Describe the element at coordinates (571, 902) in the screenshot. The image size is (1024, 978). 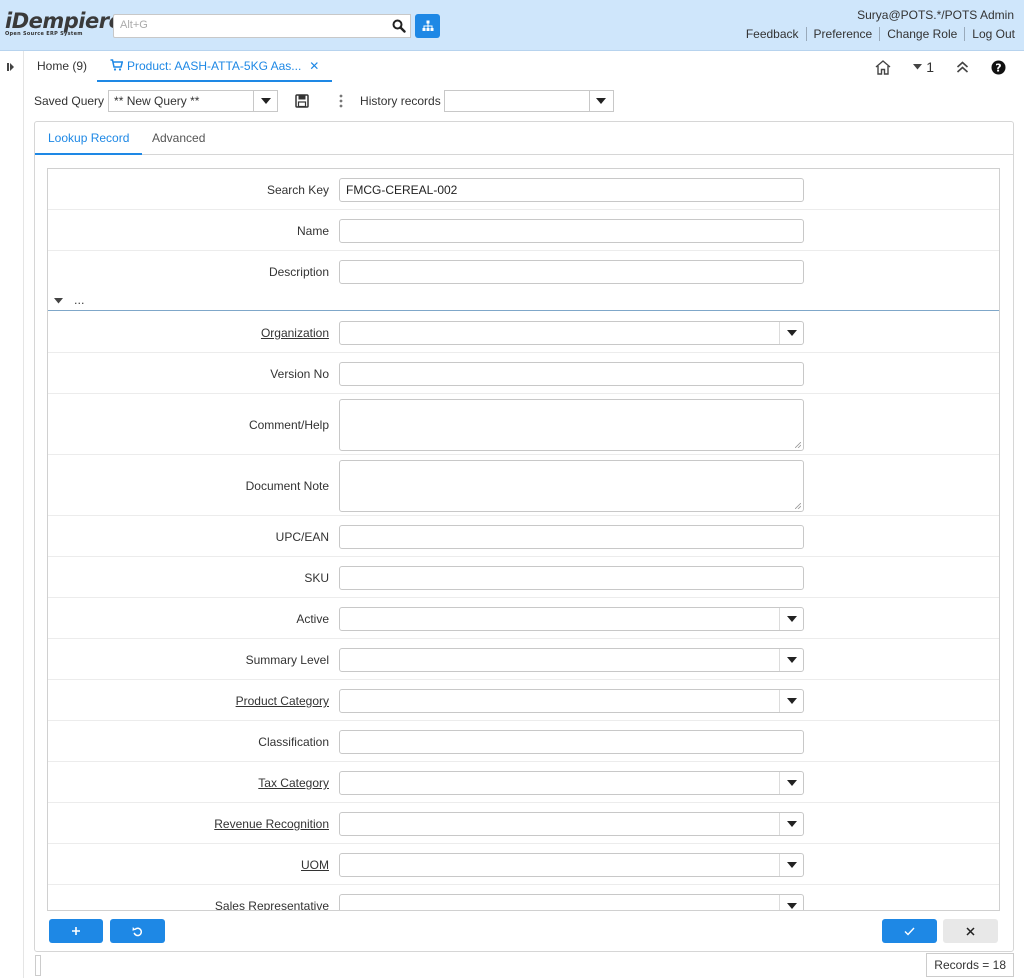
I see `sales-rep-select` at that location.